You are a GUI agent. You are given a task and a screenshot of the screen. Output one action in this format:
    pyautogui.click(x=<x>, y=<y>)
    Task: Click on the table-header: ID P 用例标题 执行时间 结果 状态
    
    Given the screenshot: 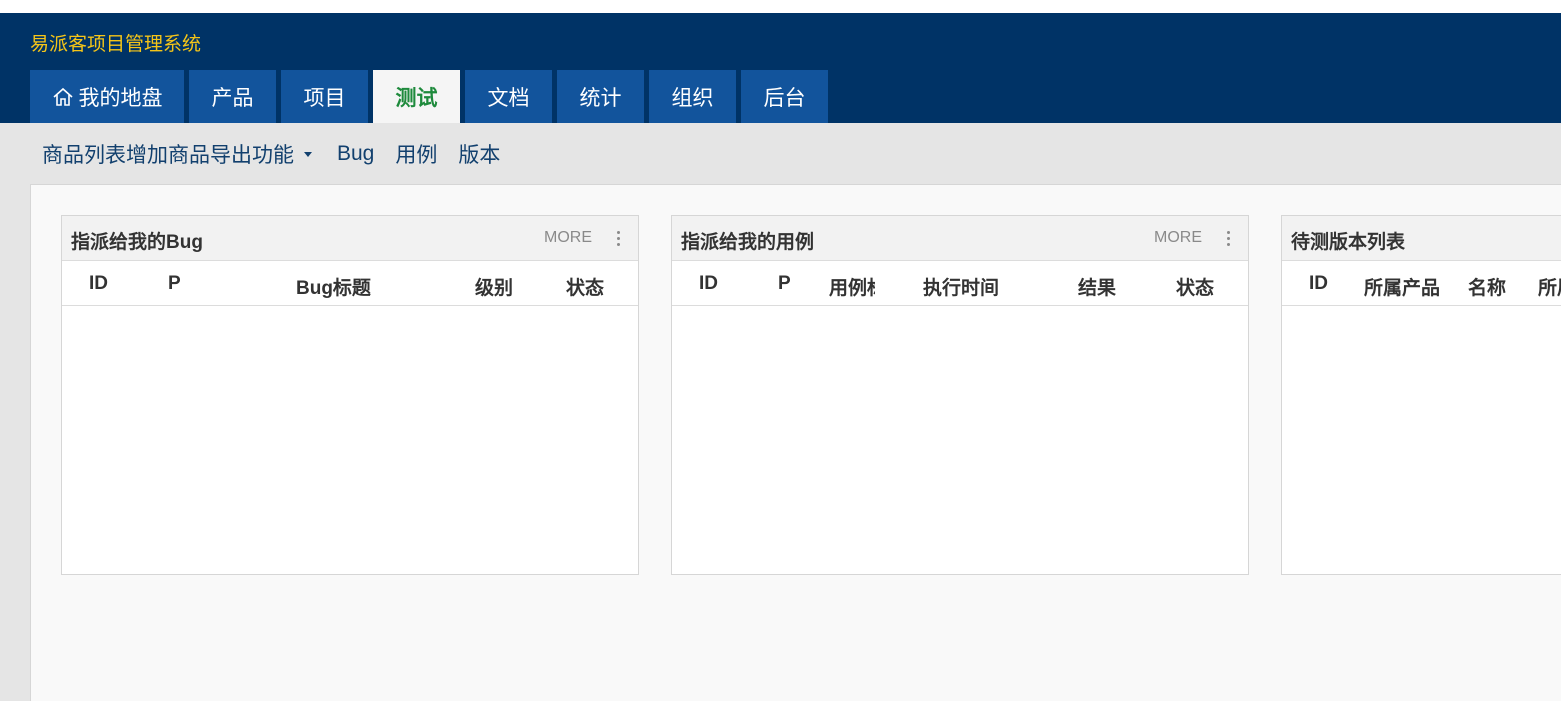 What is the action you would take?
    pyautogui.click(x=960, y=283)
    